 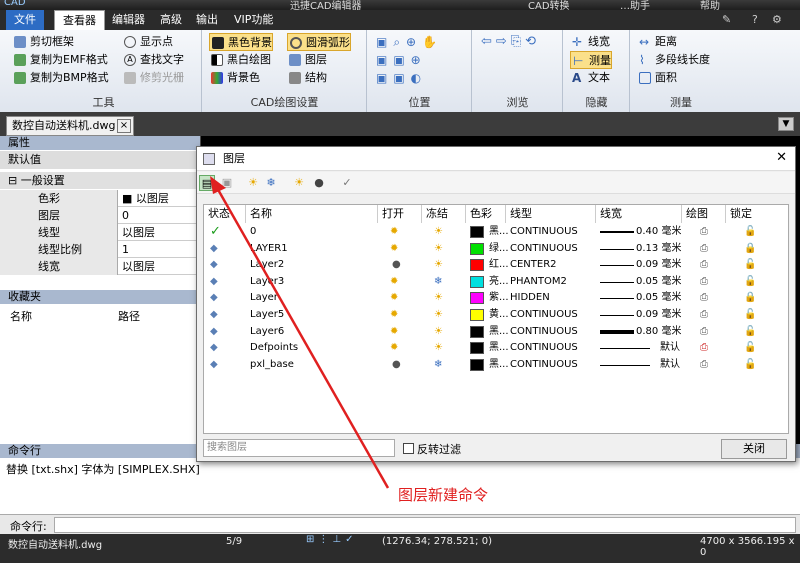 What do you see at coordinates (786, 124) in the screenshot?
I see `chevron-down-icon: ▼` at bounding box center [786, 124].